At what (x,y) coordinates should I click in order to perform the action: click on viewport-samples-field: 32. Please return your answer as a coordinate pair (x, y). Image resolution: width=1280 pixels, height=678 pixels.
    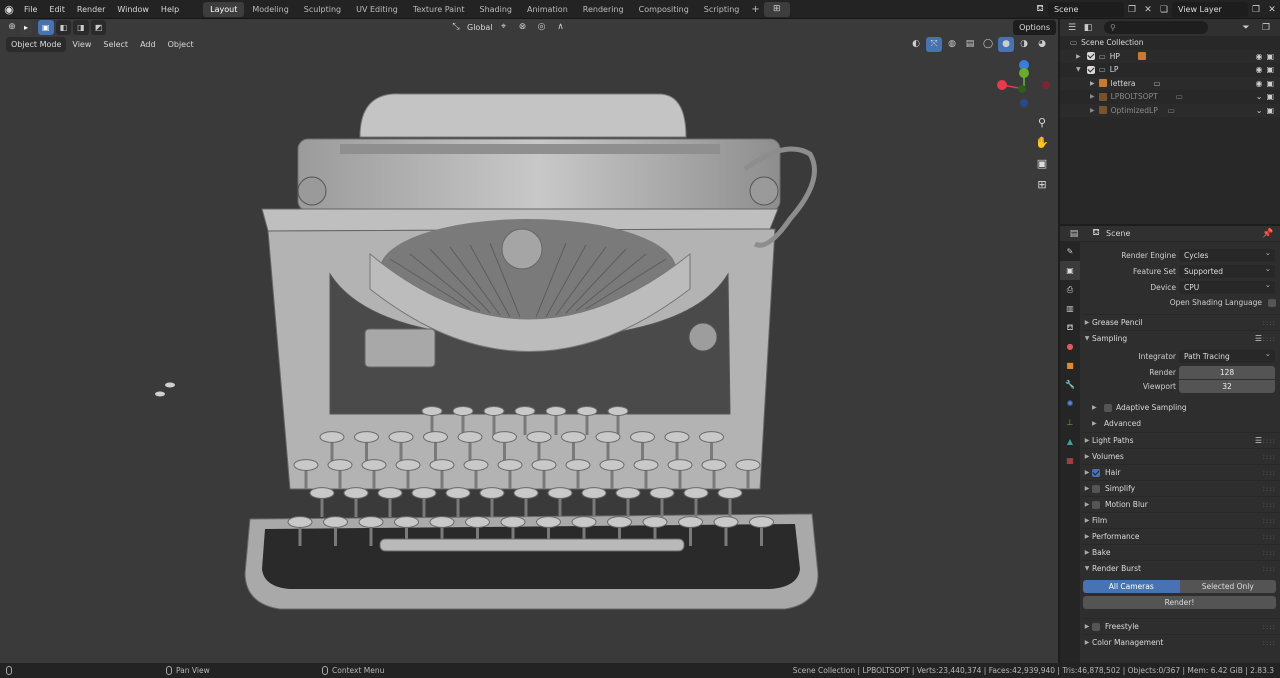
    Looking at the image, I should click on (1227, 386).